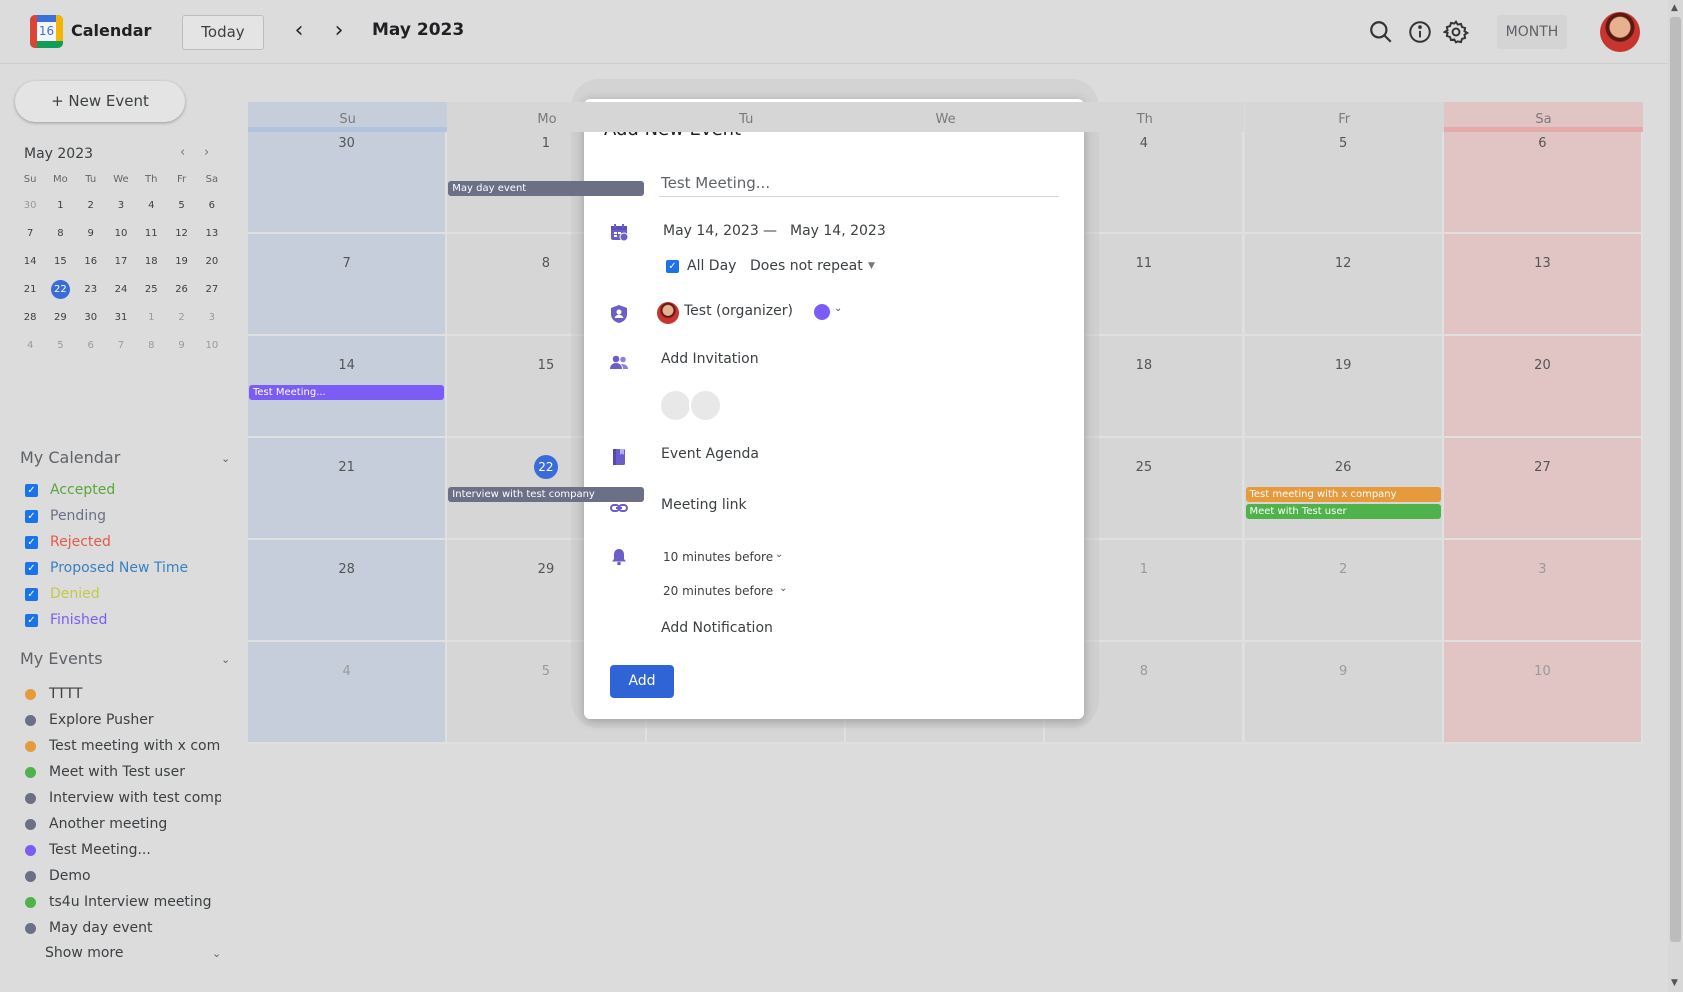 This screenshot has height=992, width=1683. I want to click on day-cell: 28, so click(348, 591).